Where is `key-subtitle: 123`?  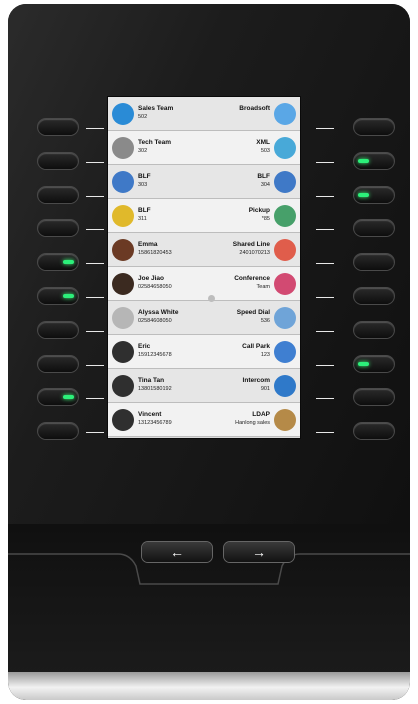 key-subtitle: 123 is located at coordinates (265, 355).